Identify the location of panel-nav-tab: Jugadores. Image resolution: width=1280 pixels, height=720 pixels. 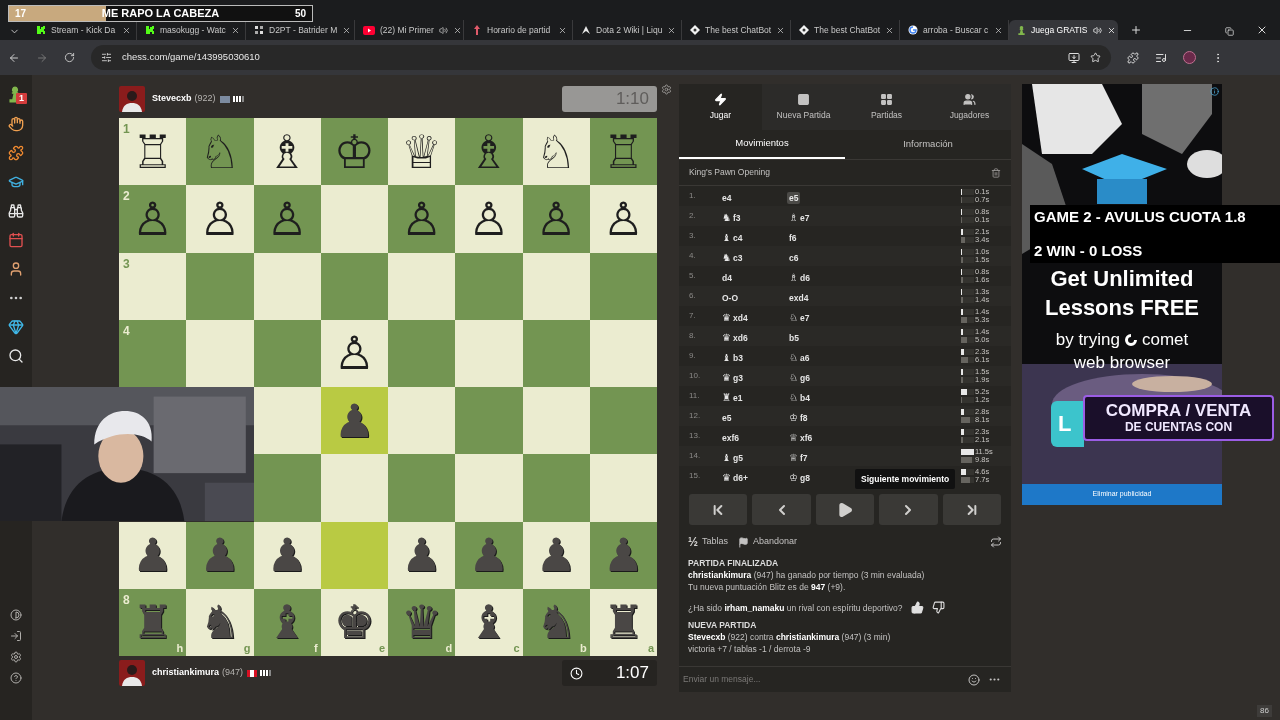
(969, 107).